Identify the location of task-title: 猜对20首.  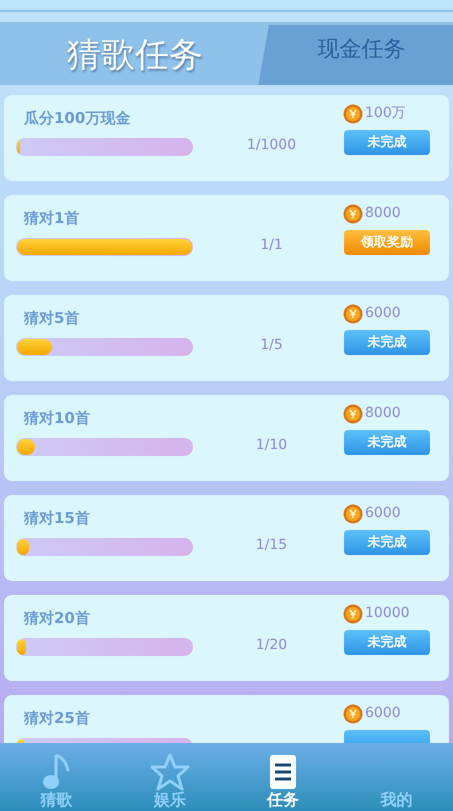
(56, 618).